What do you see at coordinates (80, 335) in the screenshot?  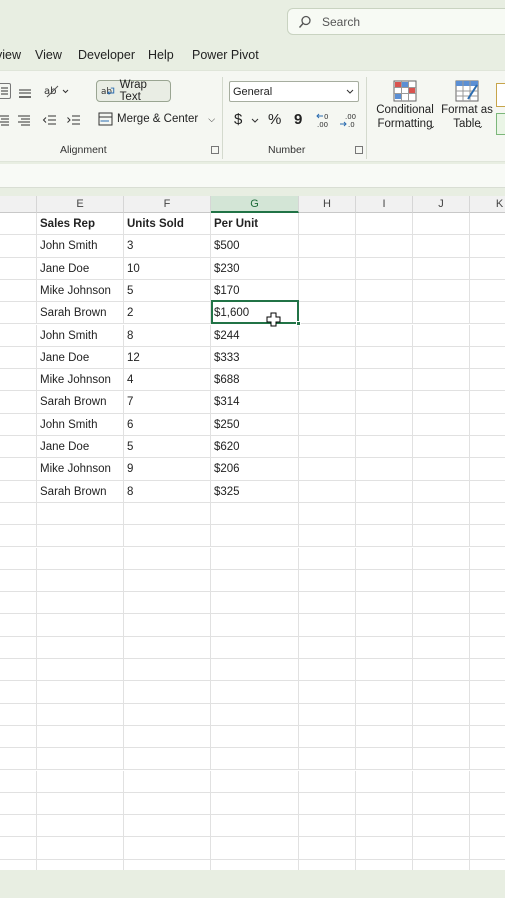 I see `table-cell: John Smith` at bounding box center [80, 335].